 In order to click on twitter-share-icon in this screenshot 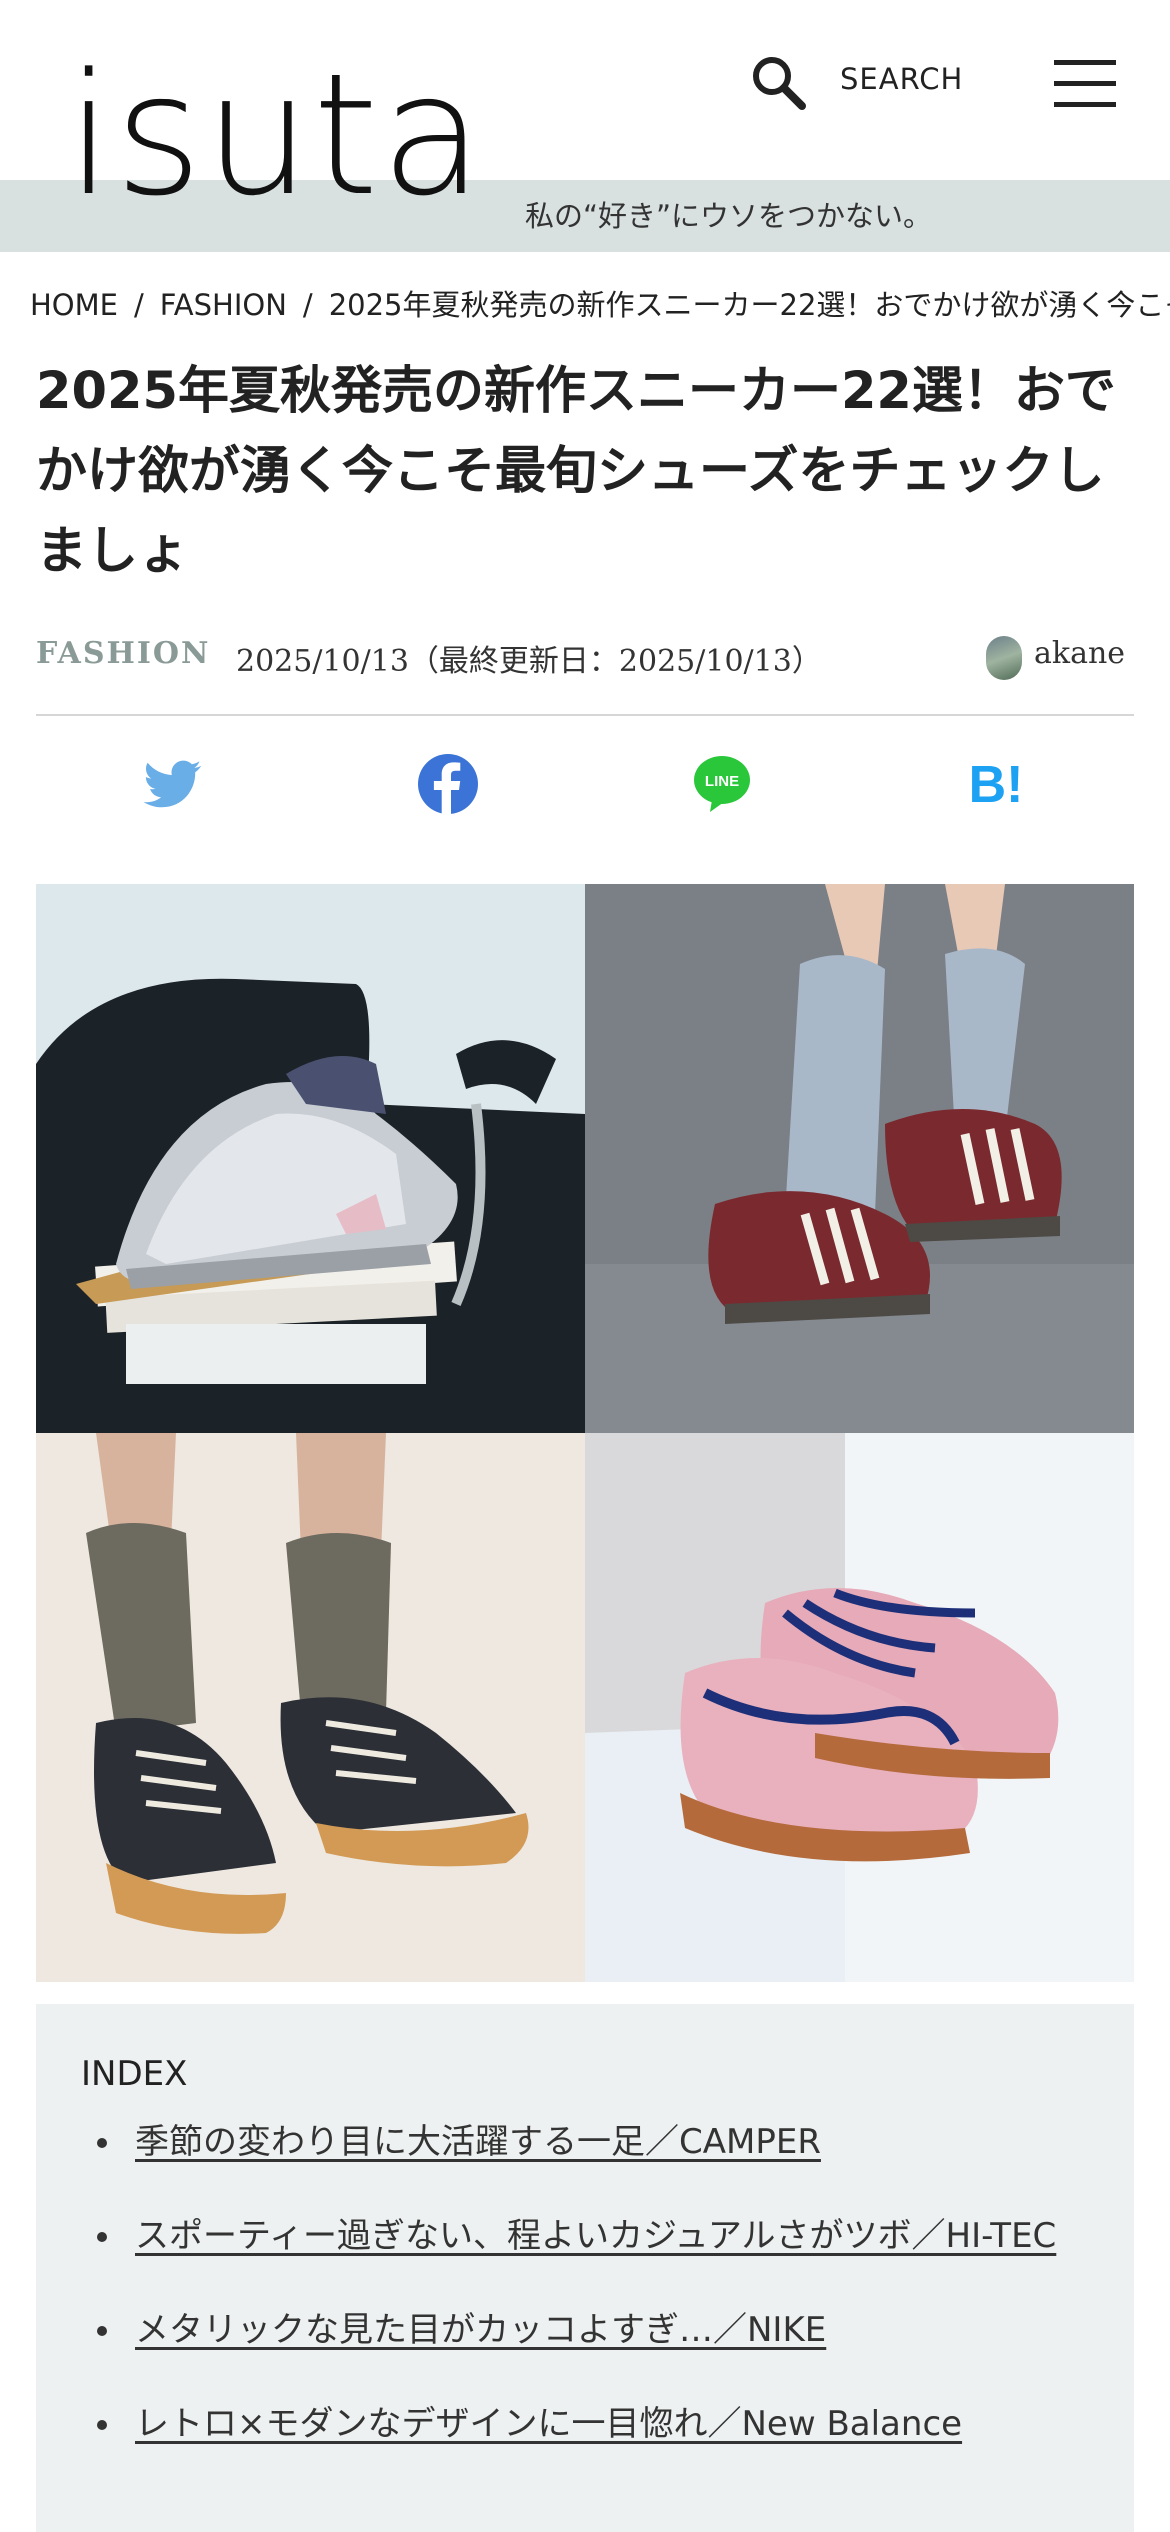, I will do `click(173, 784)`.